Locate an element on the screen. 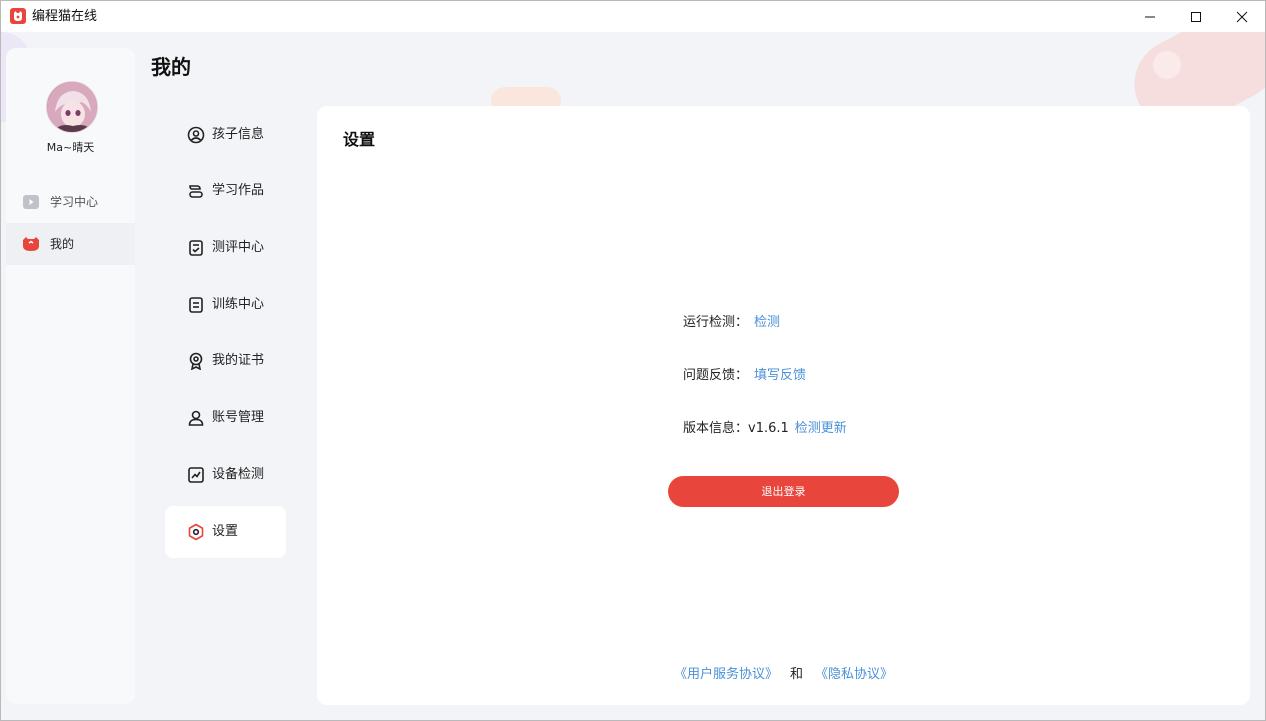 The height and width of the screenshot is (721, 1266). close-button is located at coordinates (1242, 16).